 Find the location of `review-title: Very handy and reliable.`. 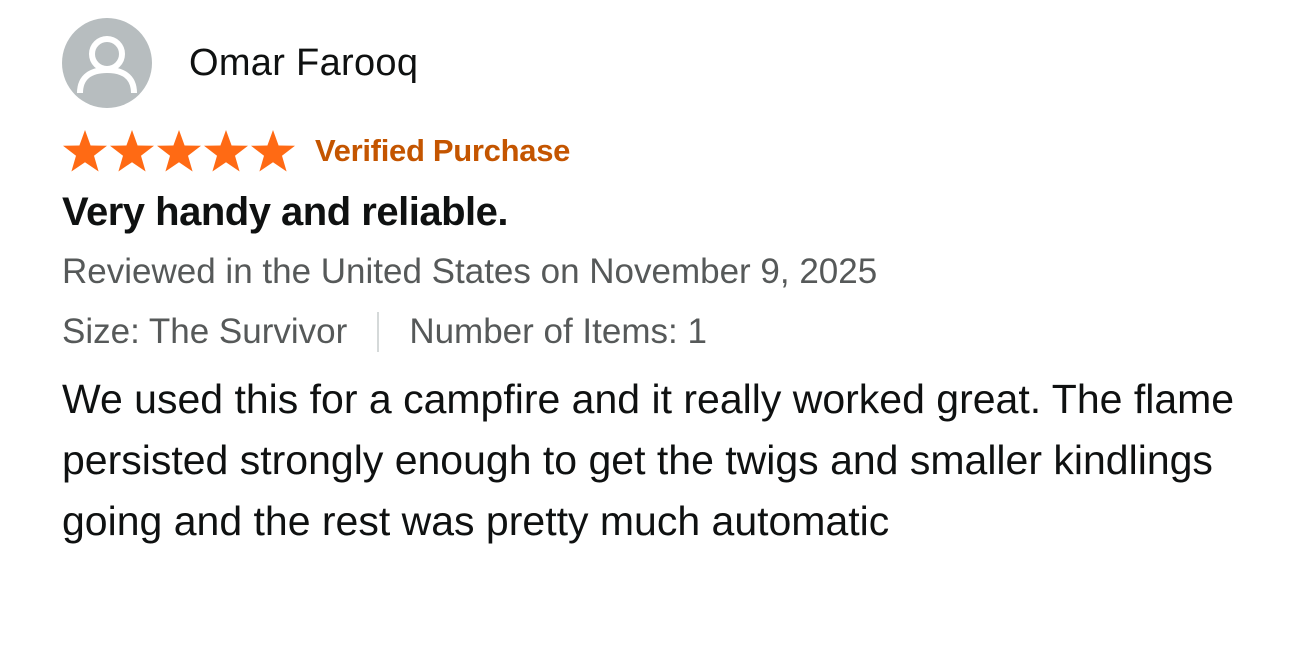

review-title: Very handy and reliable. is located at coordinates (662, 212).